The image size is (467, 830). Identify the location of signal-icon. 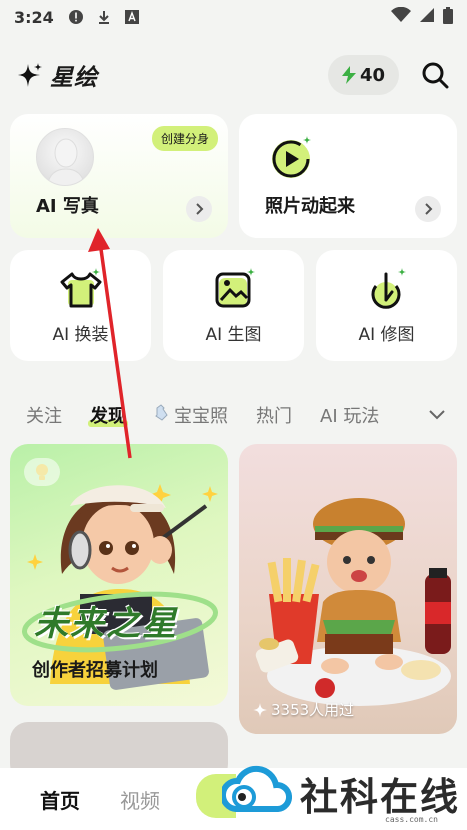
(427, 17).